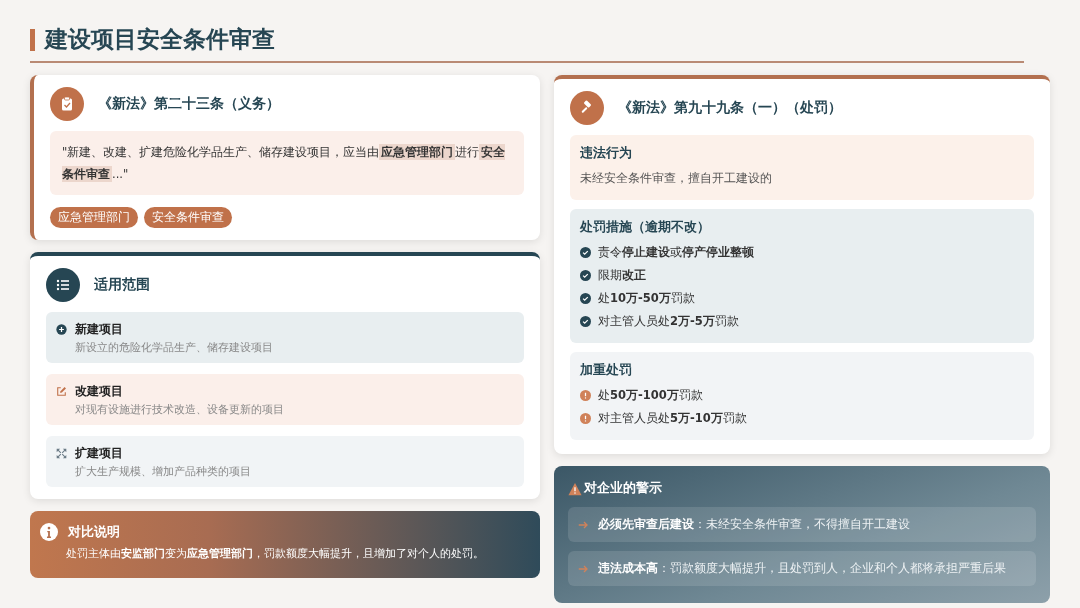 The width and height of the screenshot is (1080, 608). I want to click on keyword-tag: 安全条件审查, so click(188, 217).